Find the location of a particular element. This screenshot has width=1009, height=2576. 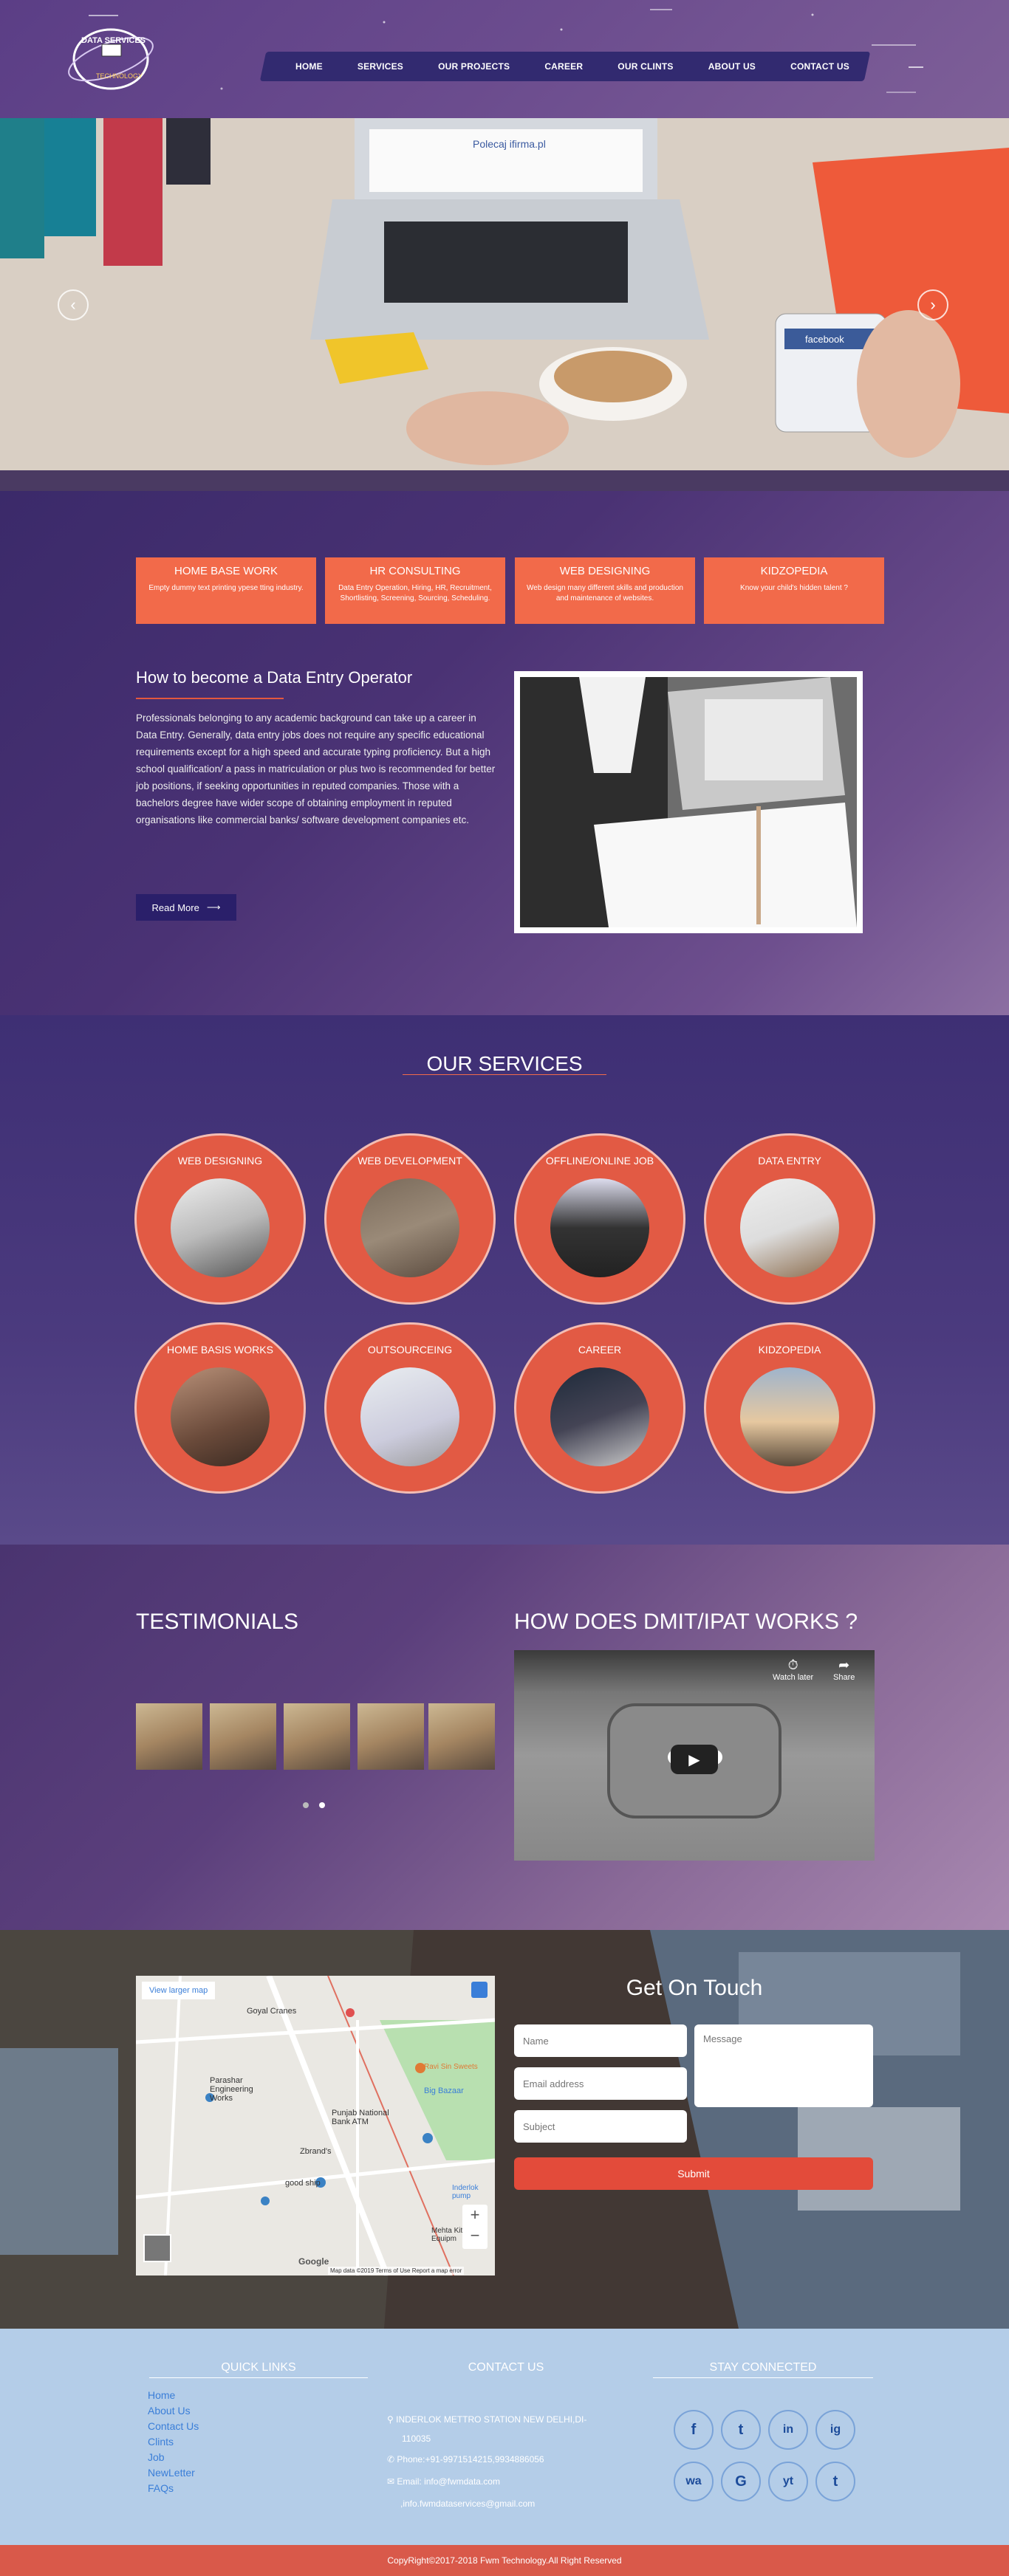

carousel-dot-active is located at coordinates (322, 1805).